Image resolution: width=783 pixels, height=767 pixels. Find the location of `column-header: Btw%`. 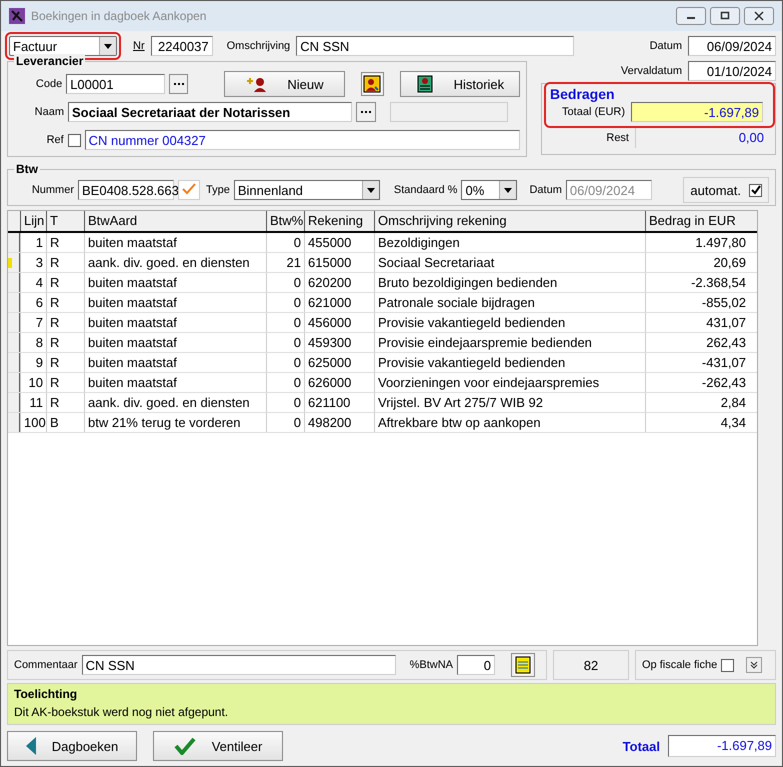

column-header: Btw% is located at coordinates (285, 221).